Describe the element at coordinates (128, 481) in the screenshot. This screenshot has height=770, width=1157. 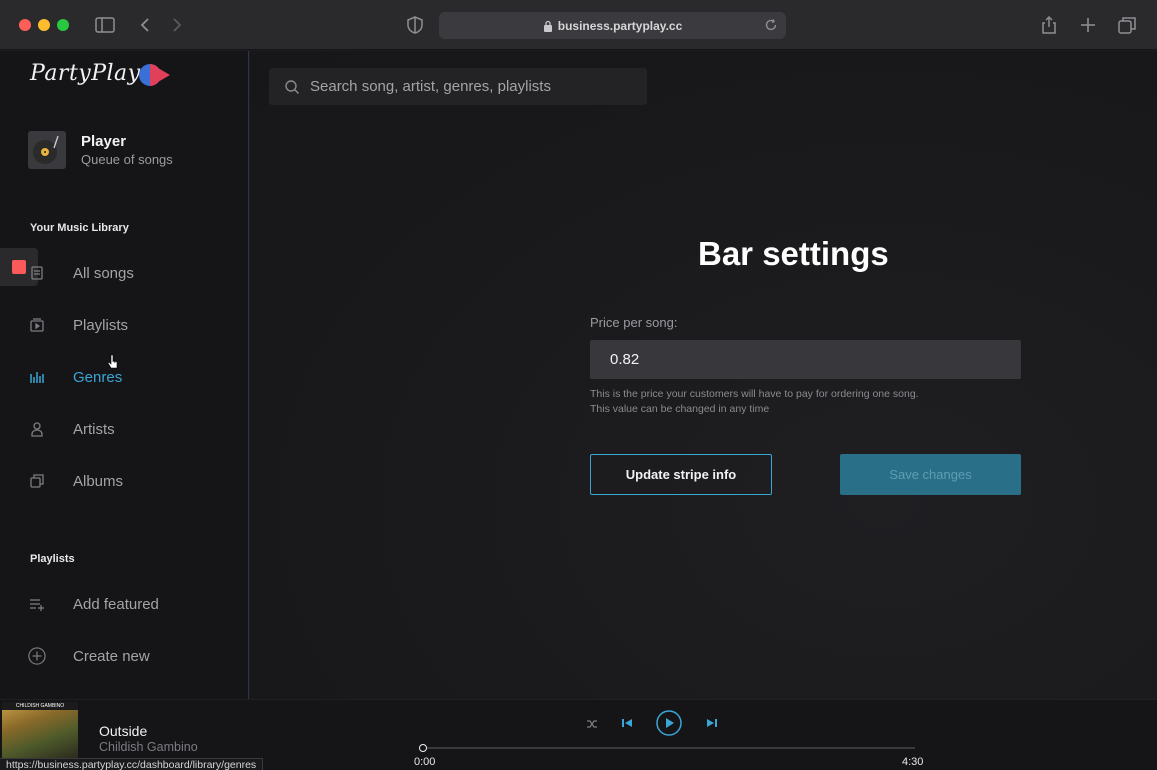
I see `sidebar-item-albums: Albums` at that location.